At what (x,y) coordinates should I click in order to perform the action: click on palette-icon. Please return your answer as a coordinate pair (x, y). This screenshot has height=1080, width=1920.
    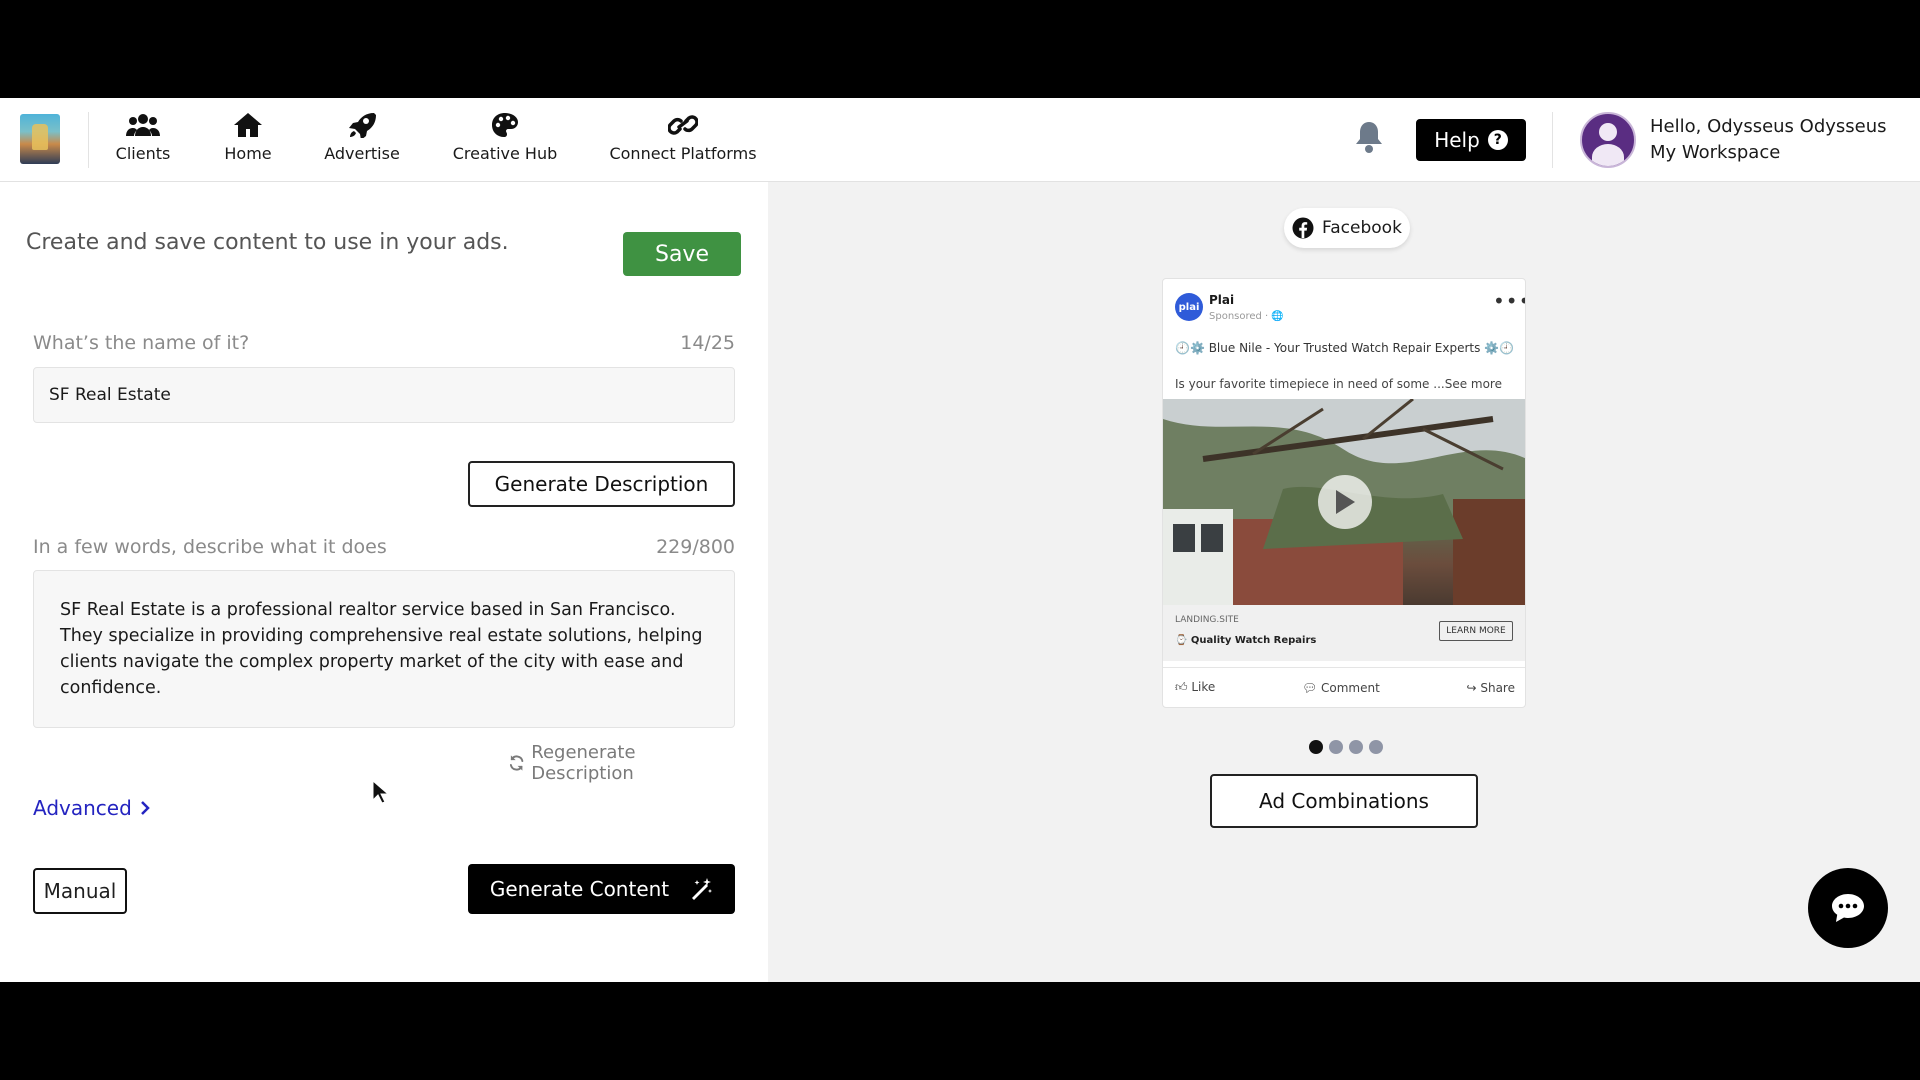
    Looking at the image, I should click on (505, 126).